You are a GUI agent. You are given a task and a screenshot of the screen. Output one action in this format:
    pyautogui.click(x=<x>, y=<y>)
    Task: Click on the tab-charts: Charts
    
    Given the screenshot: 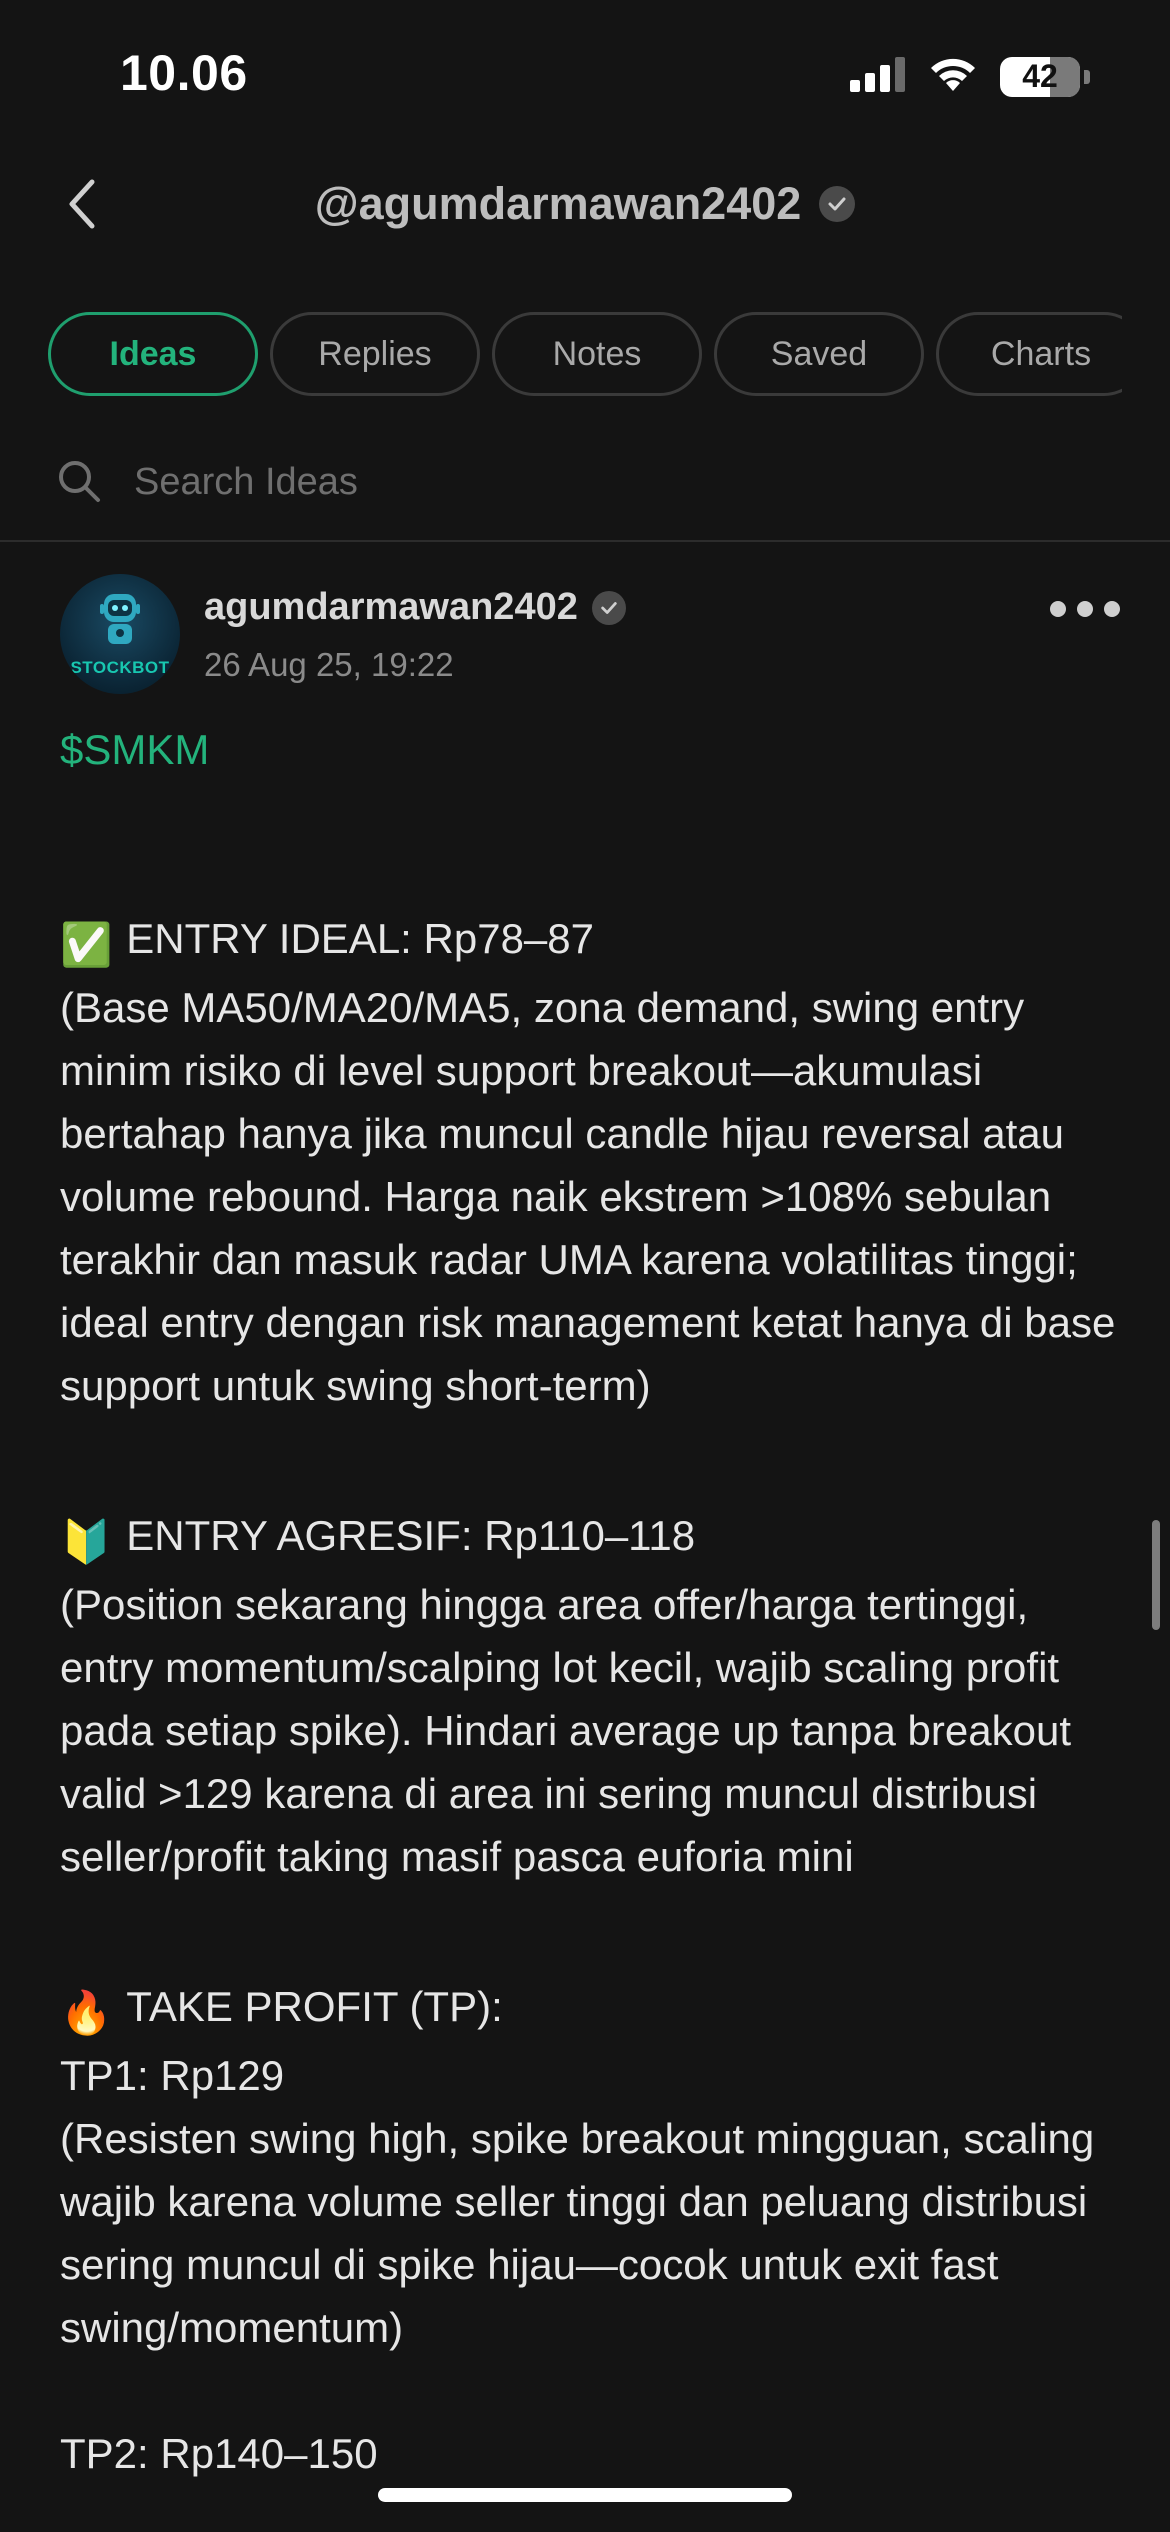 What is the action you would take?
    pyautogui.click(x=1029, y=354)
    